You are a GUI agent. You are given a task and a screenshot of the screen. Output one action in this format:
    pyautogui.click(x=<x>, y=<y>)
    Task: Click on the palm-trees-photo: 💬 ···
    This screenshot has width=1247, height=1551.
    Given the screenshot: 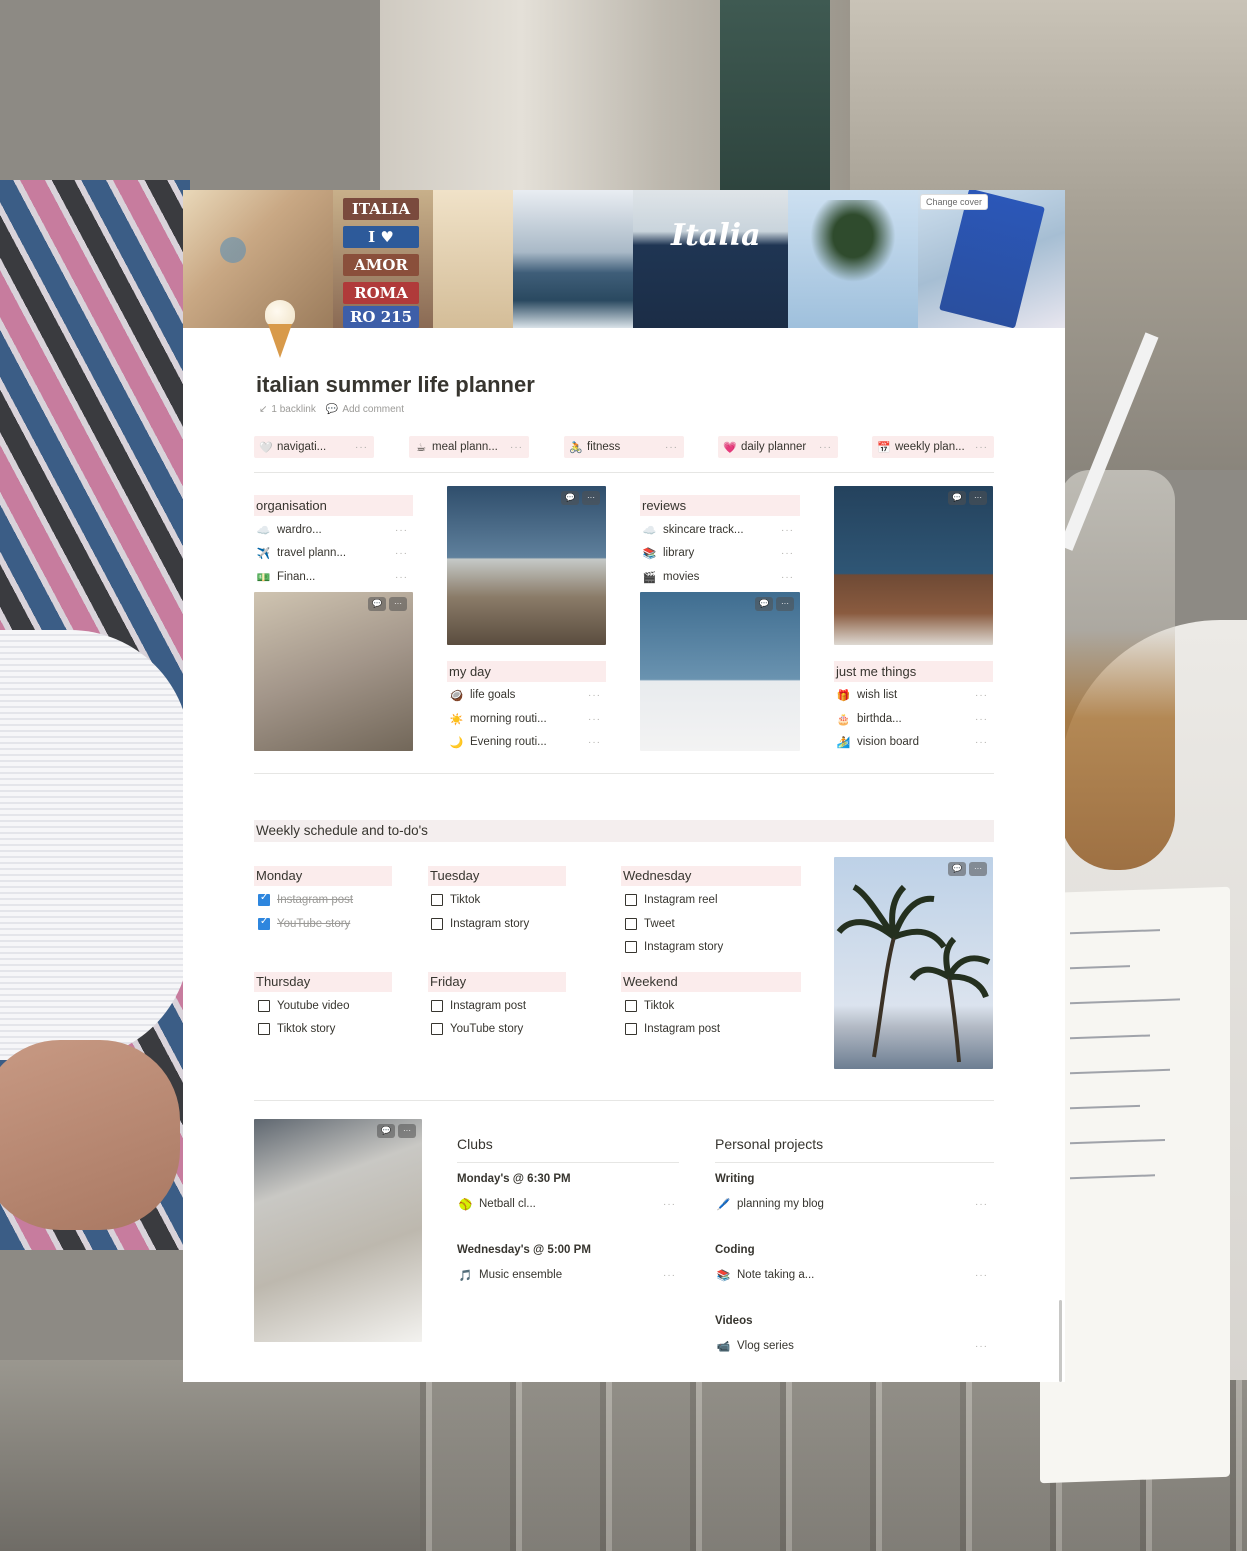 What is the action you would take?
    pyautogui.click(x=913, y=963)
    